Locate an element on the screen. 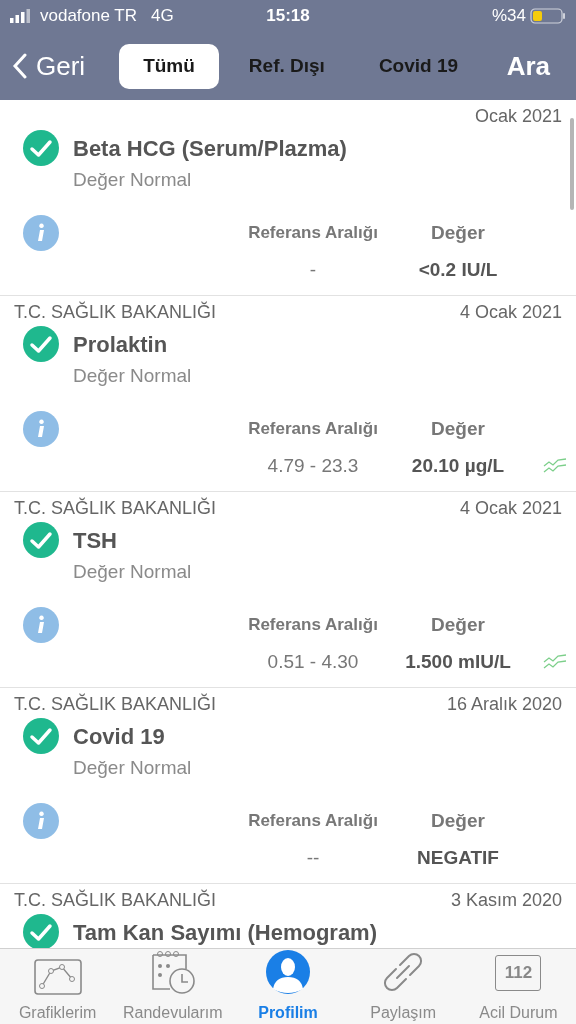 The image size is (576, 1024). carrier-name: vodafone TR is located at coordinates (89, 16).